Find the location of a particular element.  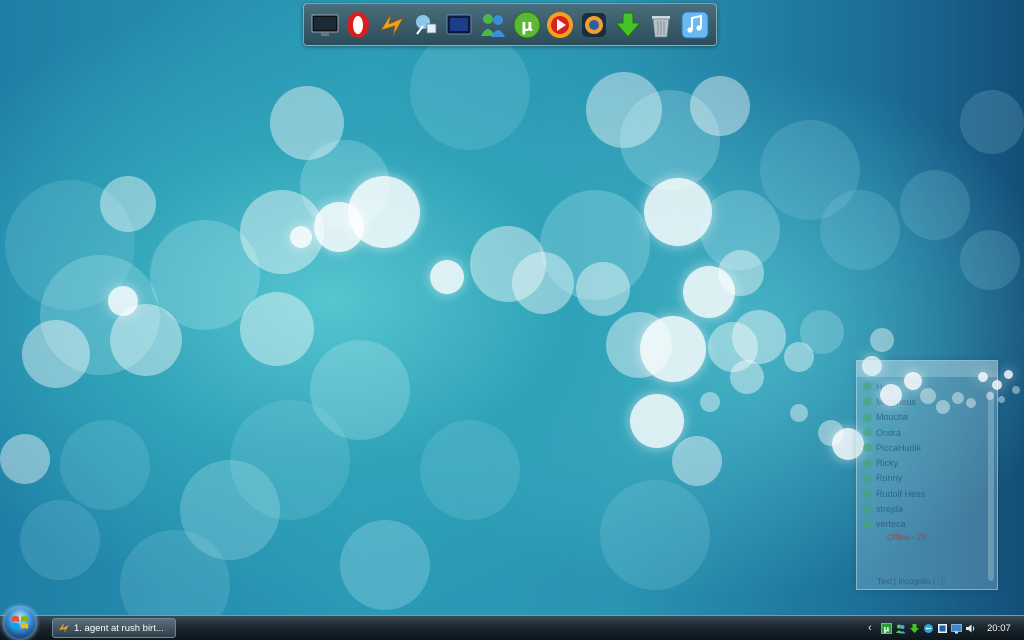

contact-name: Rudolf Hess is located at coordinates (901, 493).